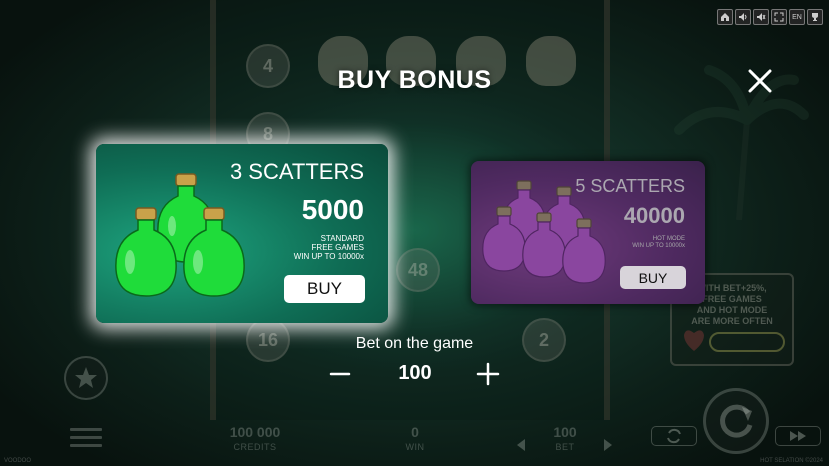 This screenshot has height=466, width=829. I want to click on option-scatters-label: 5 SCATTERS, so click(630, 186).